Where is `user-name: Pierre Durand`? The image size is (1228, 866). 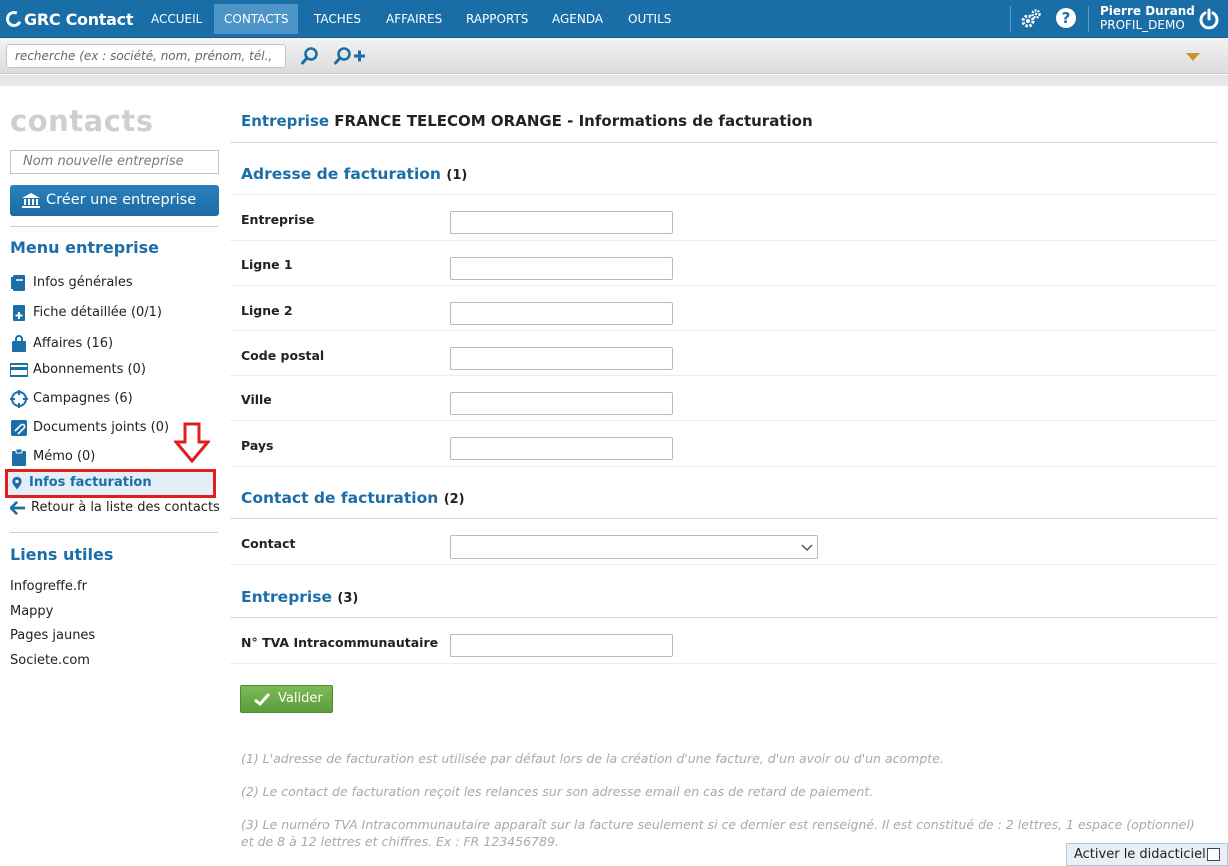
user-name: Pierre Durand is located at coordinates (1147, 11).